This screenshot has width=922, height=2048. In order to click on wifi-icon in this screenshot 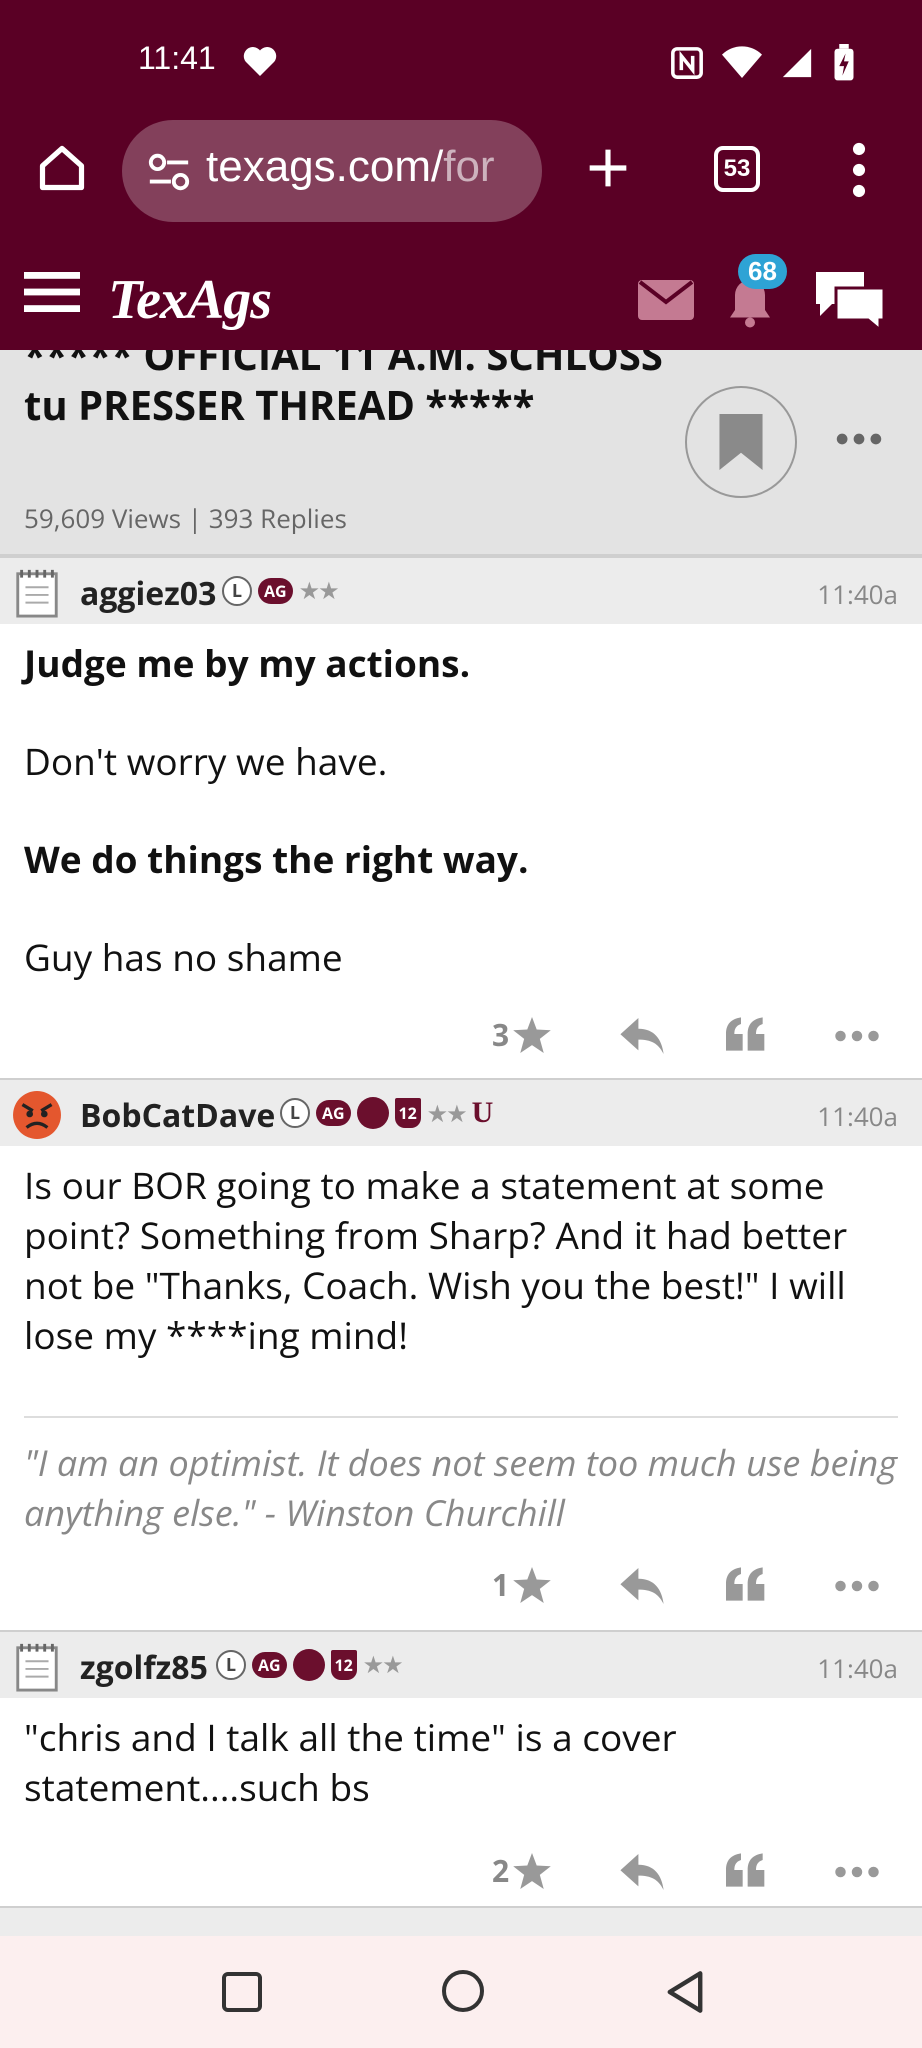, I will do `click(742, 62)`.